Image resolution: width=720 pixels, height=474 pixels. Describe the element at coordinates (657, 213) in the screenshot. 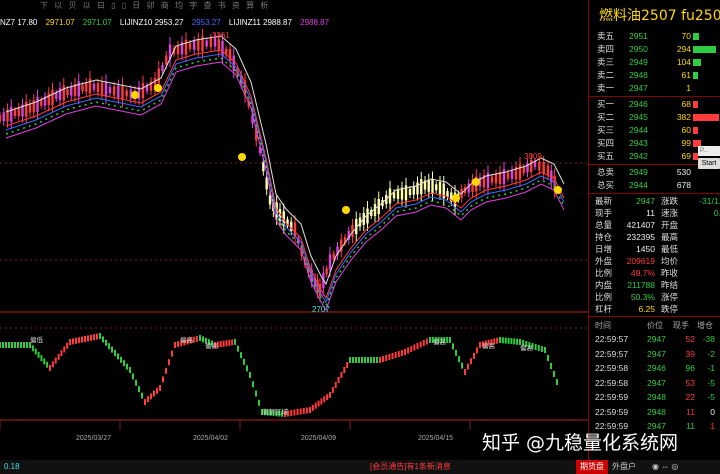

I see `stat-row: 现手11速涨0.` at that location.